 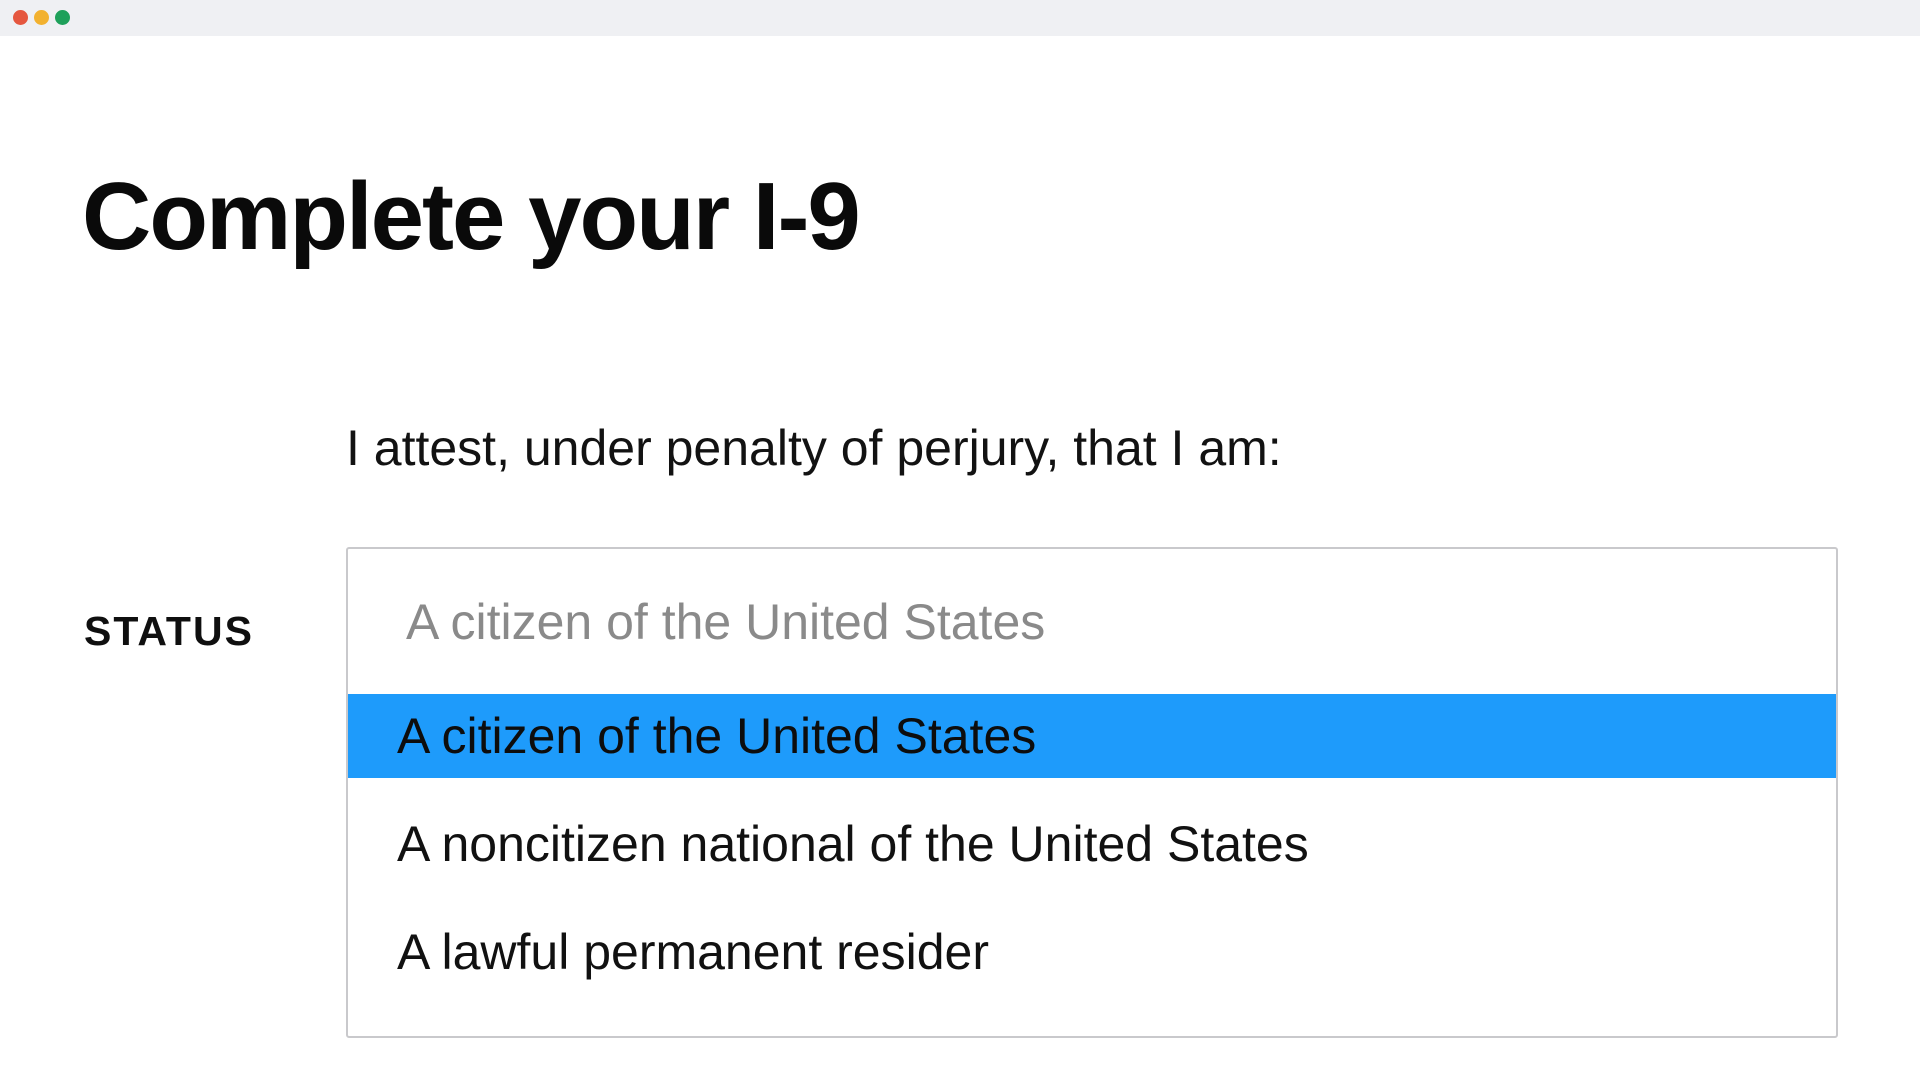 What do you see at coordinates (1092, 736) in the screenshot?
I see `status-option-citizen: A citizen of the United States` at bounding box center [1092, 736].